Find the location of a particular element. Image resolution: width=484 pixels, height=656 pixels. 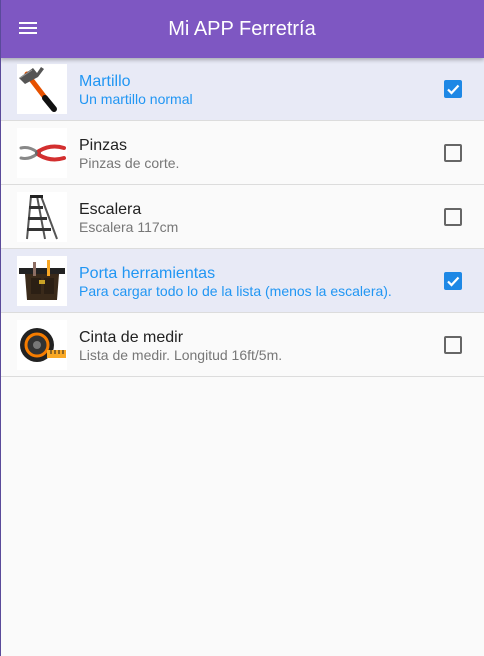

window-edge is located at coordinates (0, 328).